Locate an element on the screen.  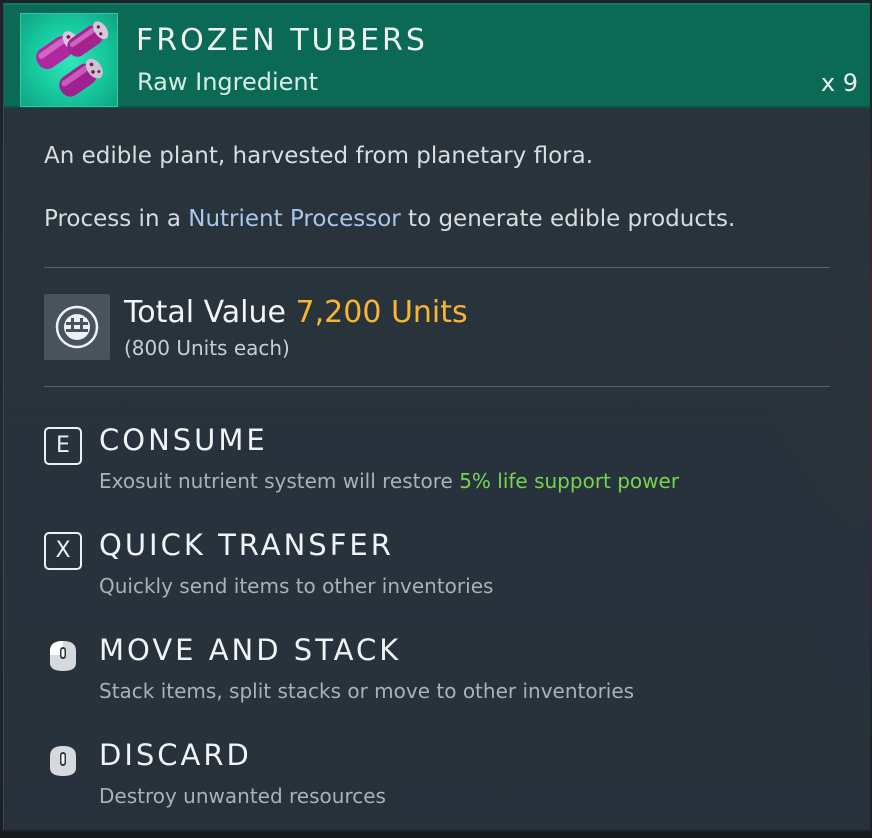
item-category: Raw Ingredient is located at coordinates (228, 82).